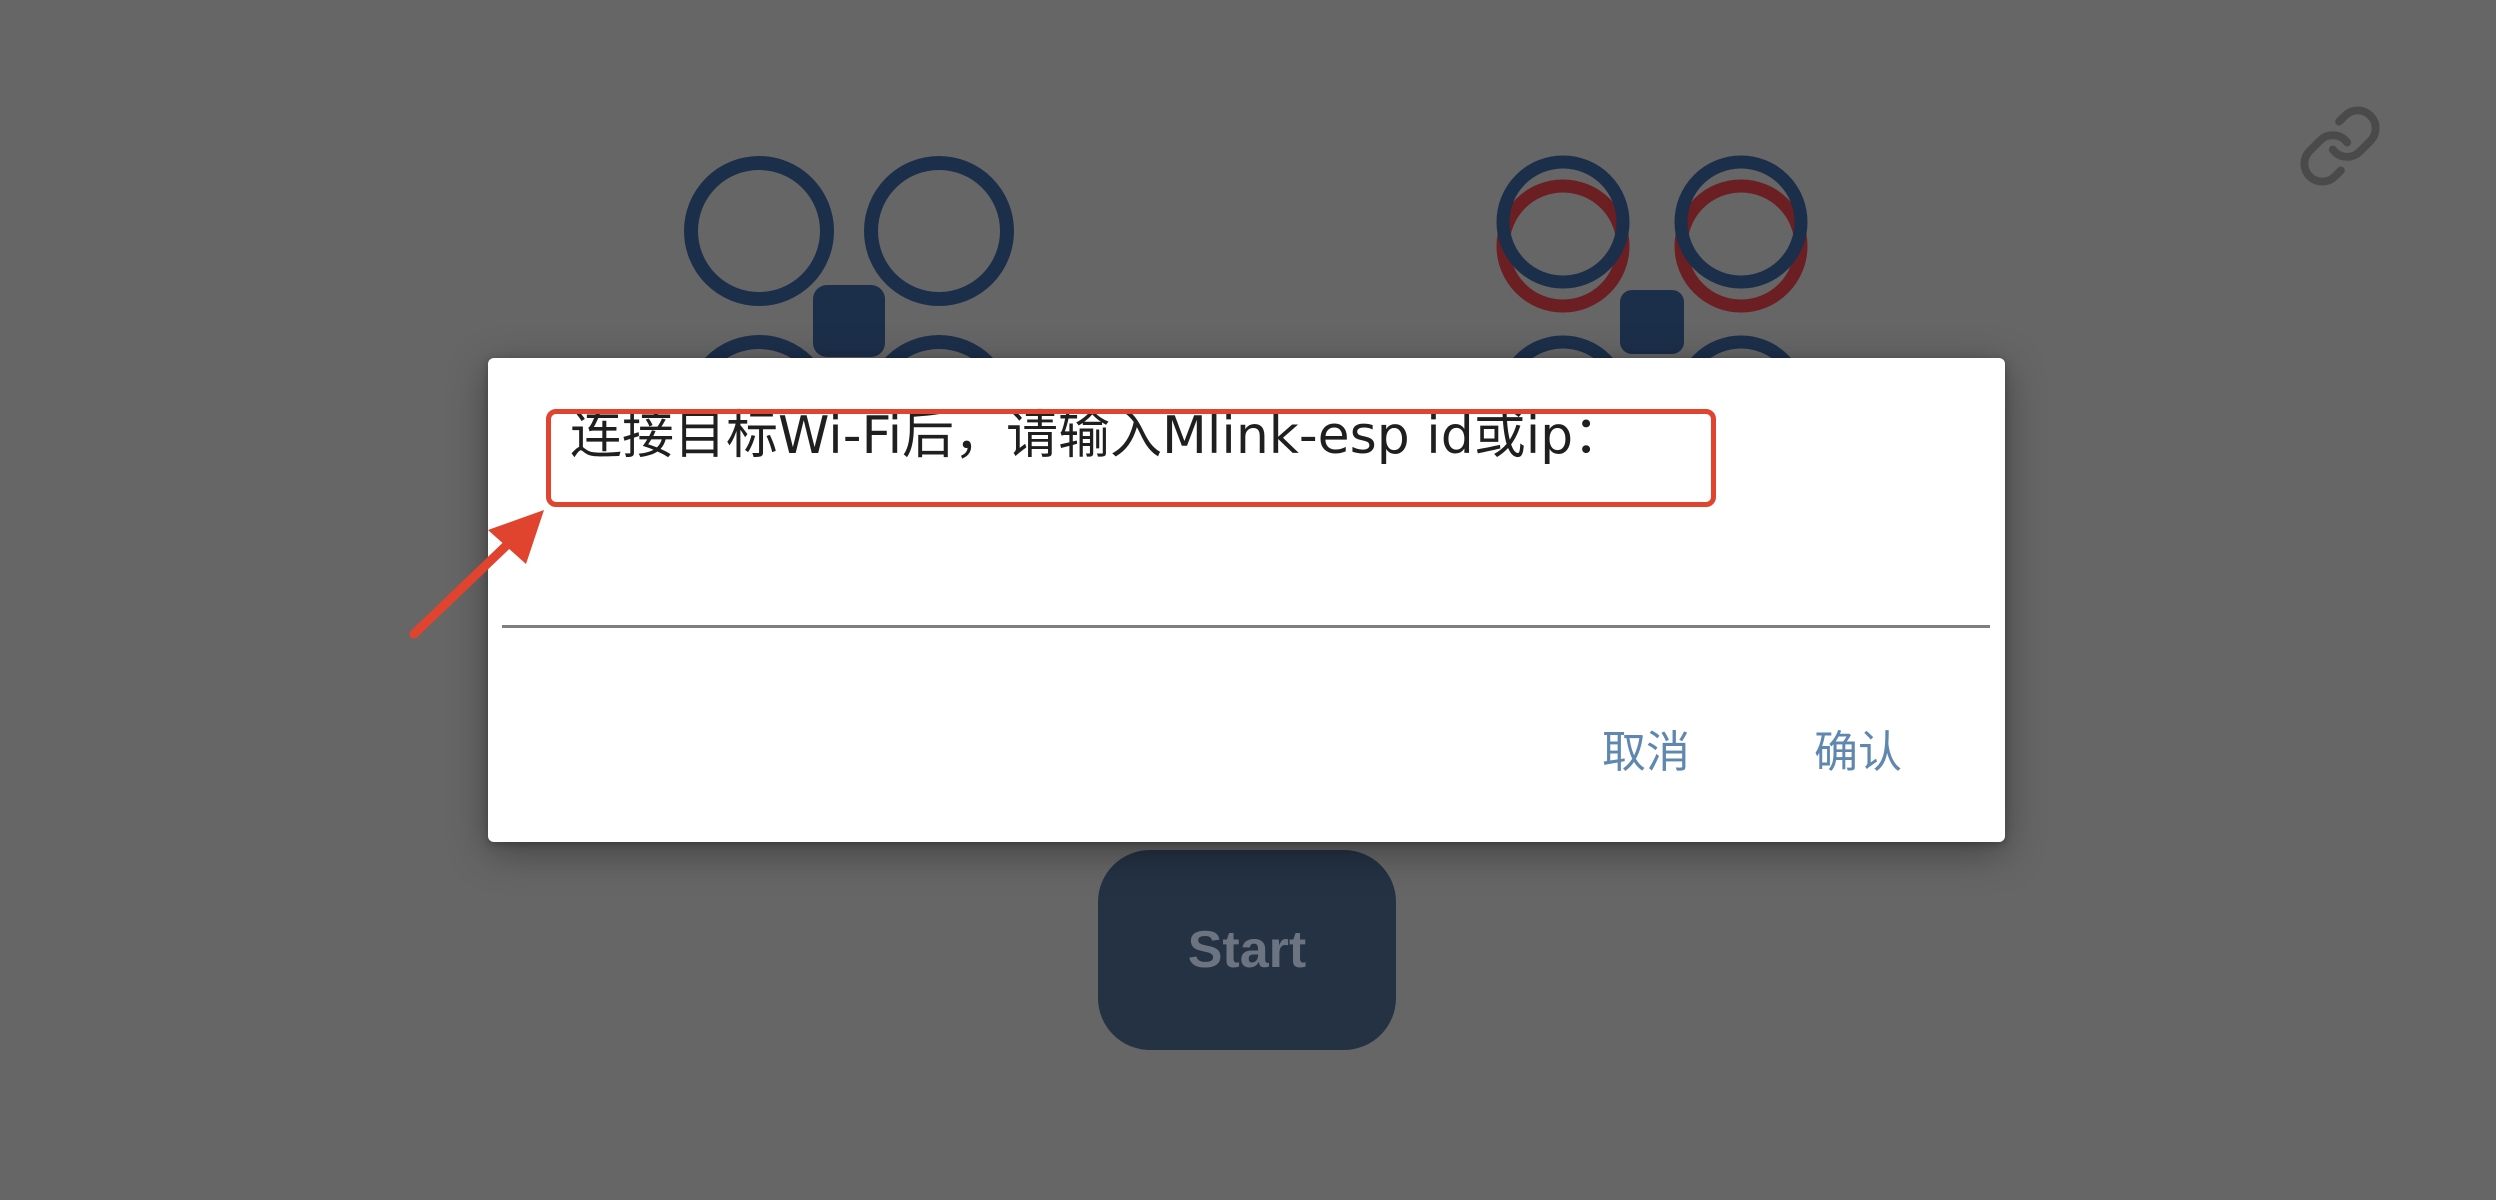 This screenshot has width=2496, height=1200. What do you see at coordinates (849, 321) in the screenshot?
I see `drone-left-body` at bounding box center [849, 321].